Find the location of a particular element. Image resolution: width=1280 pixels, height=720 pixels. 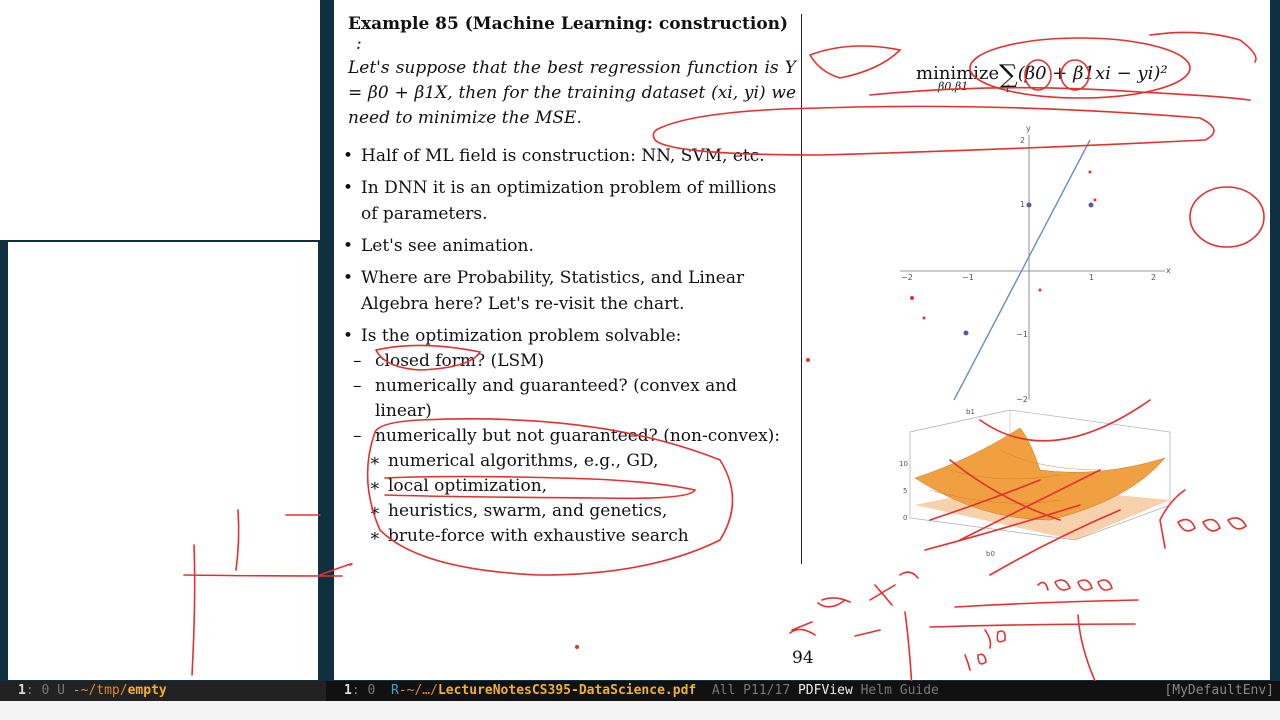

subsub-item: ∗ local optimization, is located at coordinates (458, 486).